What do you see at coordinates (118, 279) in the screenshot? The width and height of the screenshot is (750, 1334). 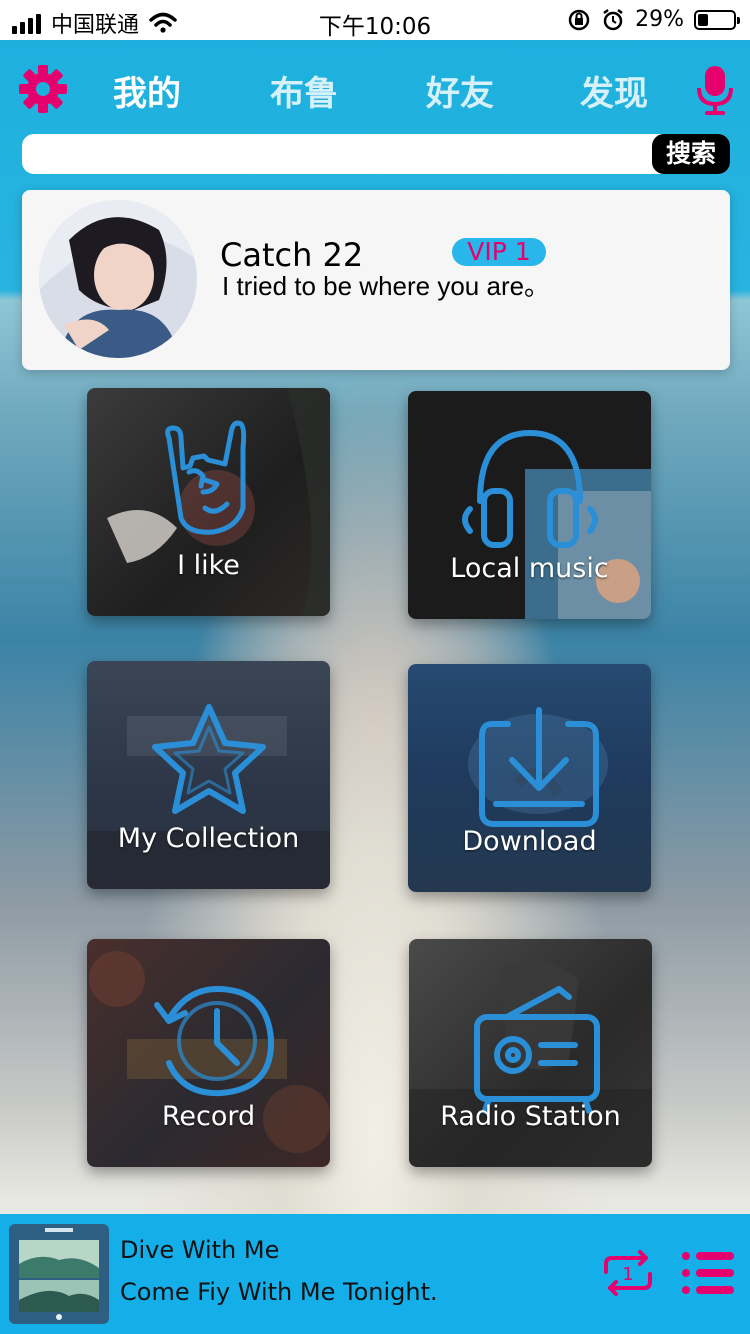 I see `avatar` at bounding box center [118, 279].